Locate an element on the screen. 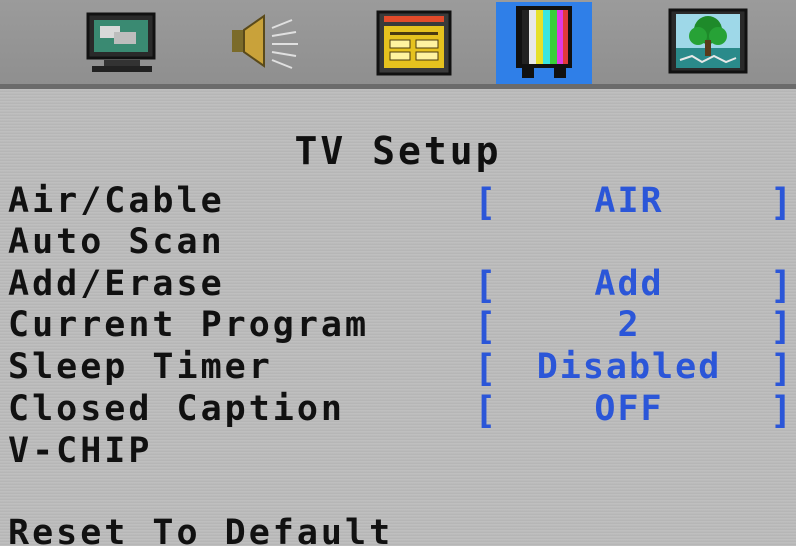 The image size is (796, 546). closed-caption-value: OFF is located at coordinates (629, 409).